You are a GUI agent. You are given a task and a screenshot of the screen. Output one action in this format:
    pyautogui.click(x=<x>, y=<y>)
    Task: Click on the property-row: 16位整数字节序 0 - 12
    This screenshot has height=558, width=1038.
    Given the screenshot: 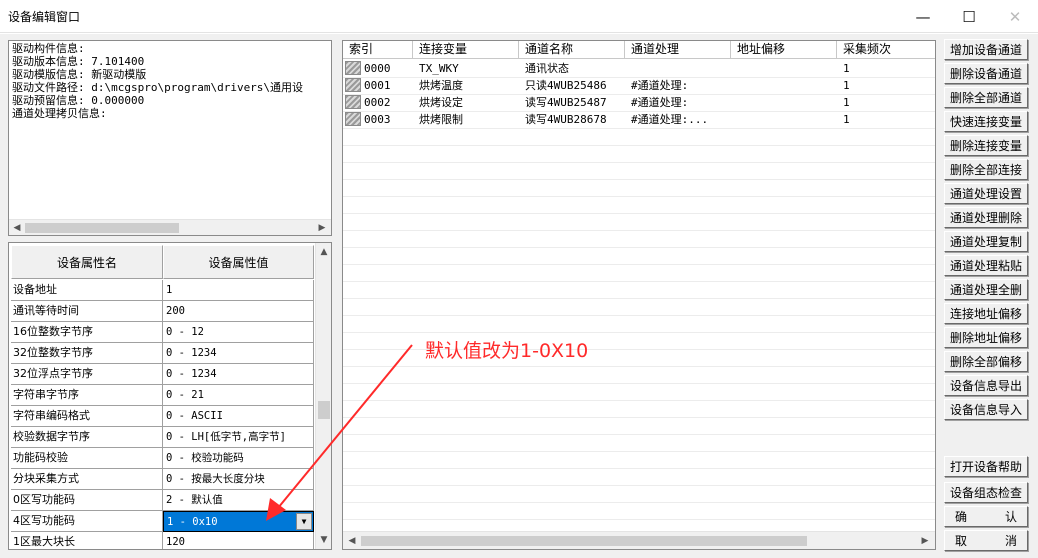 What is the action you would take?
    pyautogui.click(x=162, y=332)
    